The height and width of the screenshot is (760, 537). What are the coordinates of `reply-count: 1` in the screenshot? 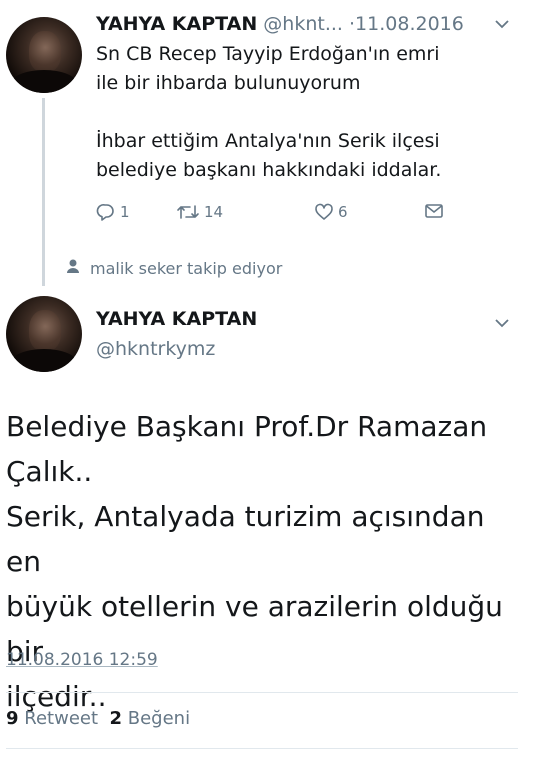 It's located at (125, 212).